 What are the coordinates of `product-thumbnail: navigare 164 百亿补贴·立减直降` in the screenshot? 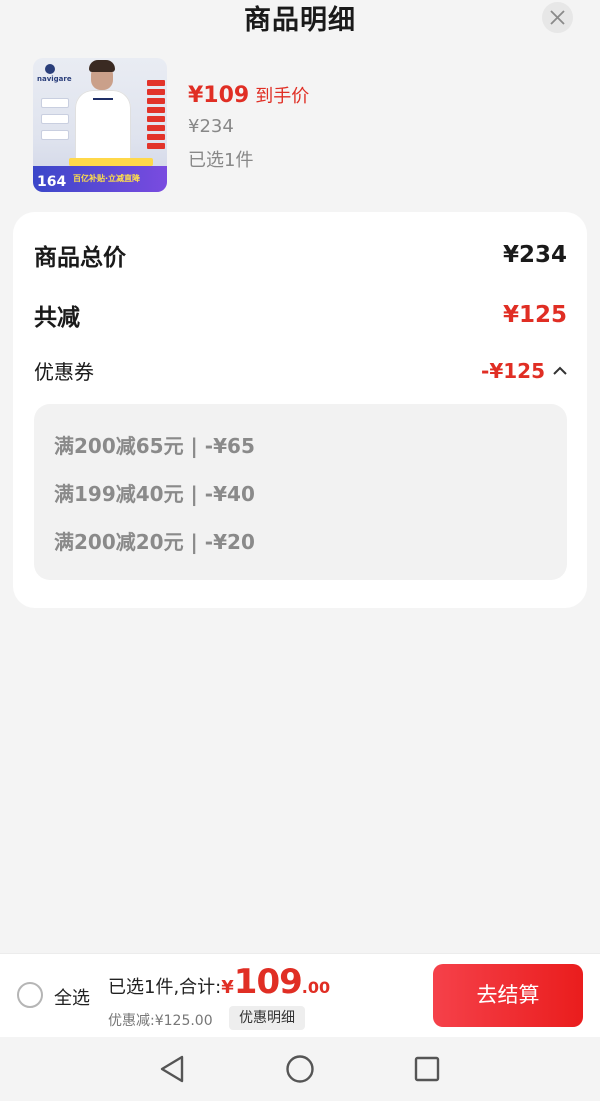 It's located at (100, 125).